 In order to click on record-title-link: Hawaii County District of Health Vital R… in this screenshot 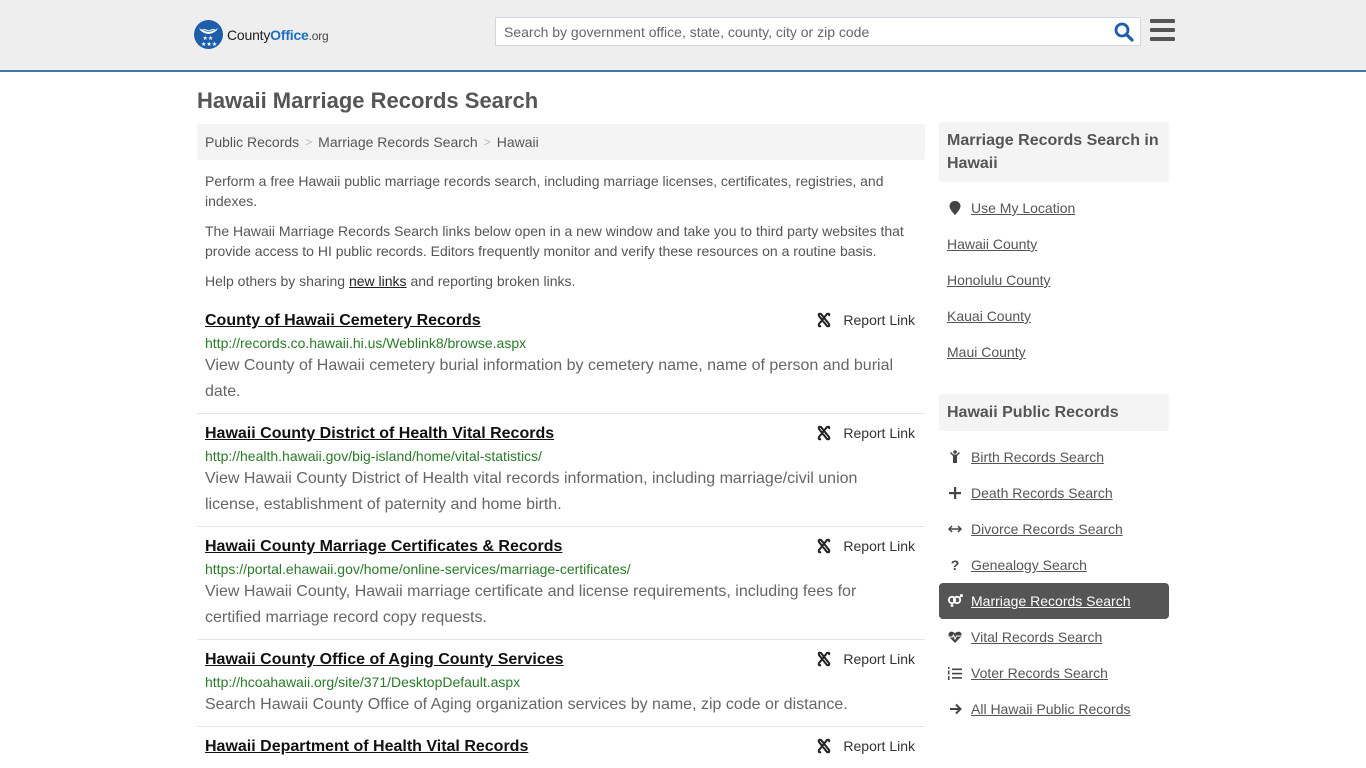, I will do `click(379, 434)`.